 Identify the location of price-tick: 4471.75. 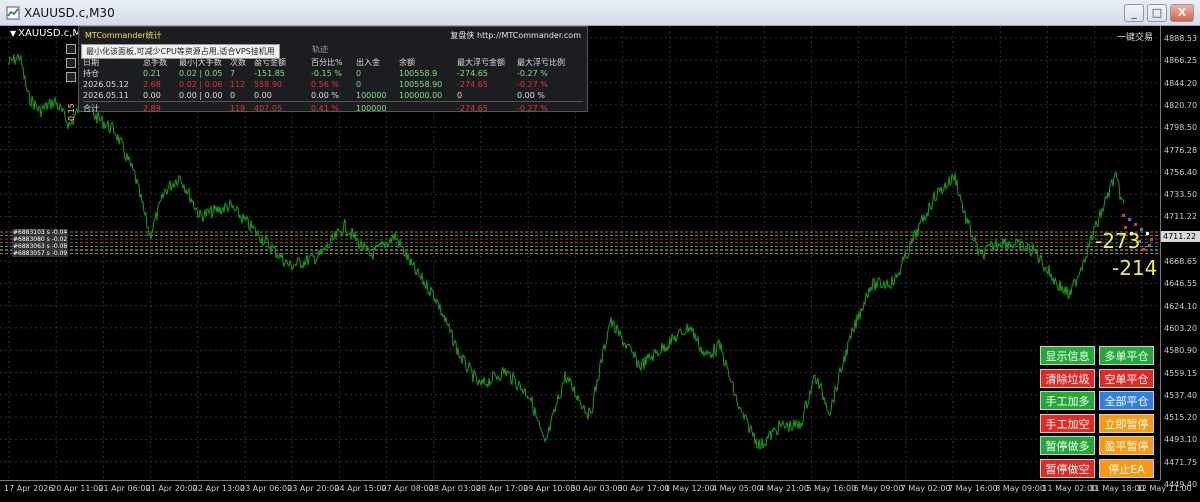
(1181, 462).